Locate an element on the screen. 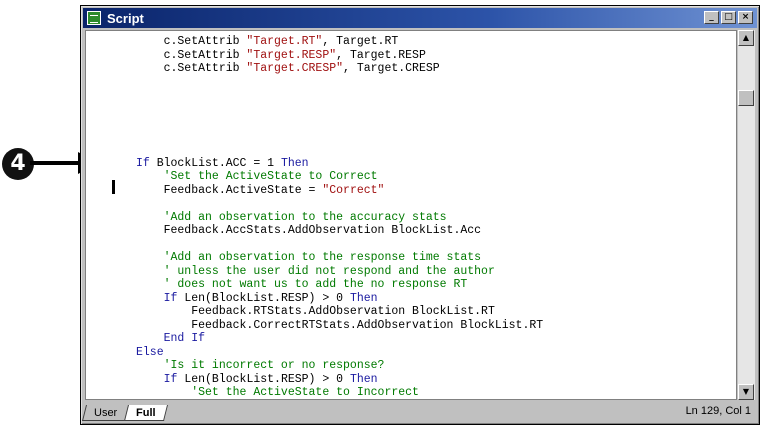 This screenshot has width=767, height=429. view-tabs: User Full is located at coordinates (125, 413).